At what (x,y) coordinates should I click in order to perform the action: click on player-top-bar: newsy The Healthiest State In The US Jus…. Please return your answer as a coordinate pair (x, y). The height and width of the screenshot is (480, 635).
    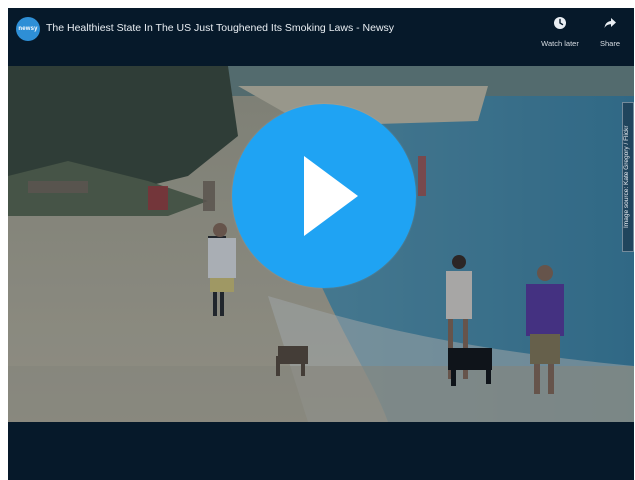
    Looking at the image, I should click on (321, 37).